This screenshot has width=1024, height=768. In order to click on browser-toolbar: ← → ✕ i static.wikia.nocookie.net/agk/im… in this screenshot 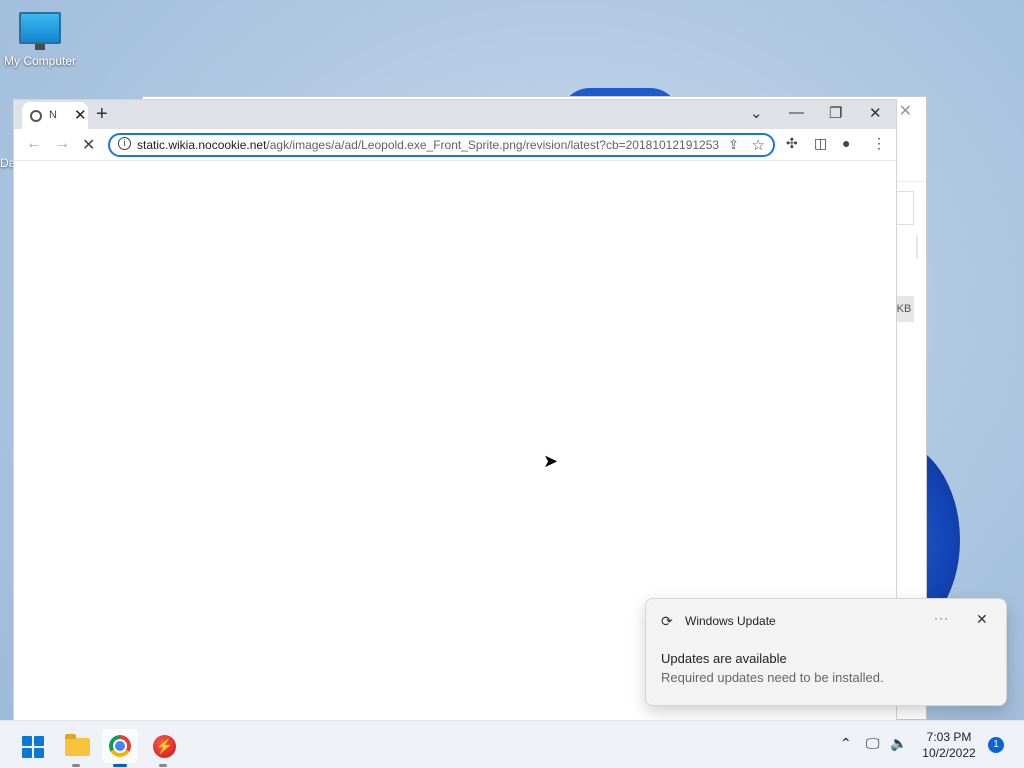, I will do `click(455, 145)`.